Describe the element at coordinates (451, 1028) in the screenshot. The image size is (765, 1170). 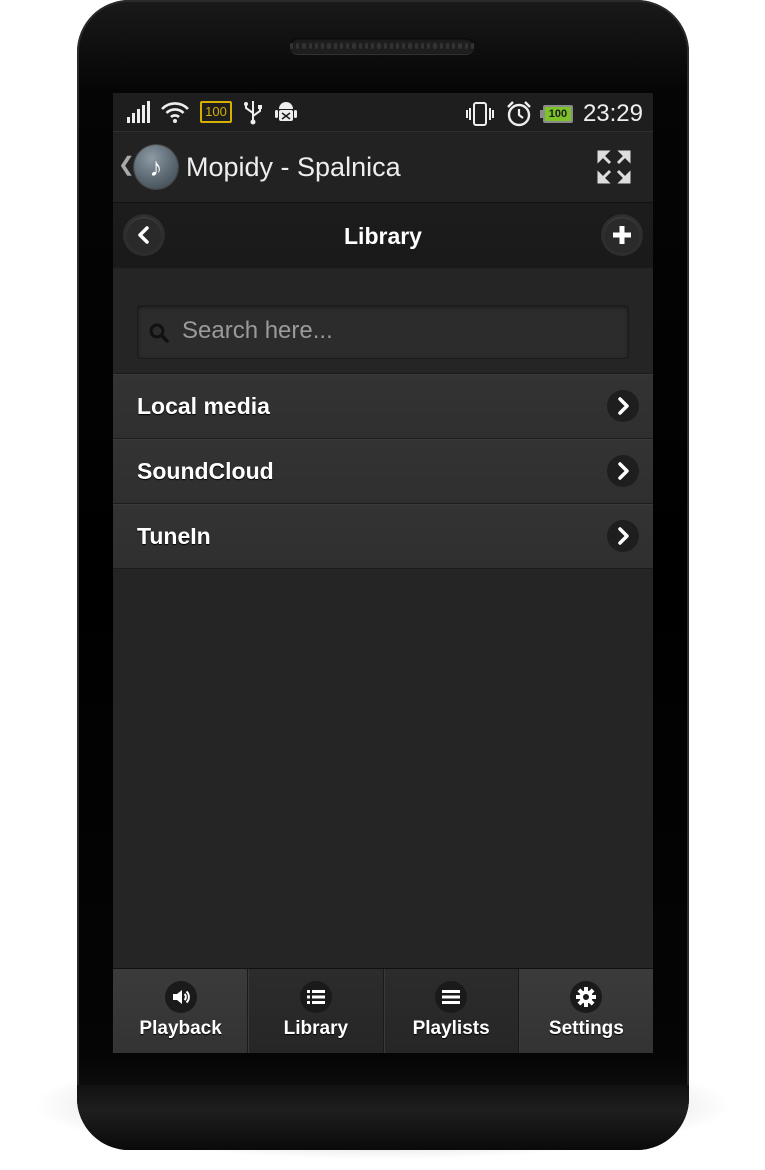
I see `tab-label: Playlists` at that location.